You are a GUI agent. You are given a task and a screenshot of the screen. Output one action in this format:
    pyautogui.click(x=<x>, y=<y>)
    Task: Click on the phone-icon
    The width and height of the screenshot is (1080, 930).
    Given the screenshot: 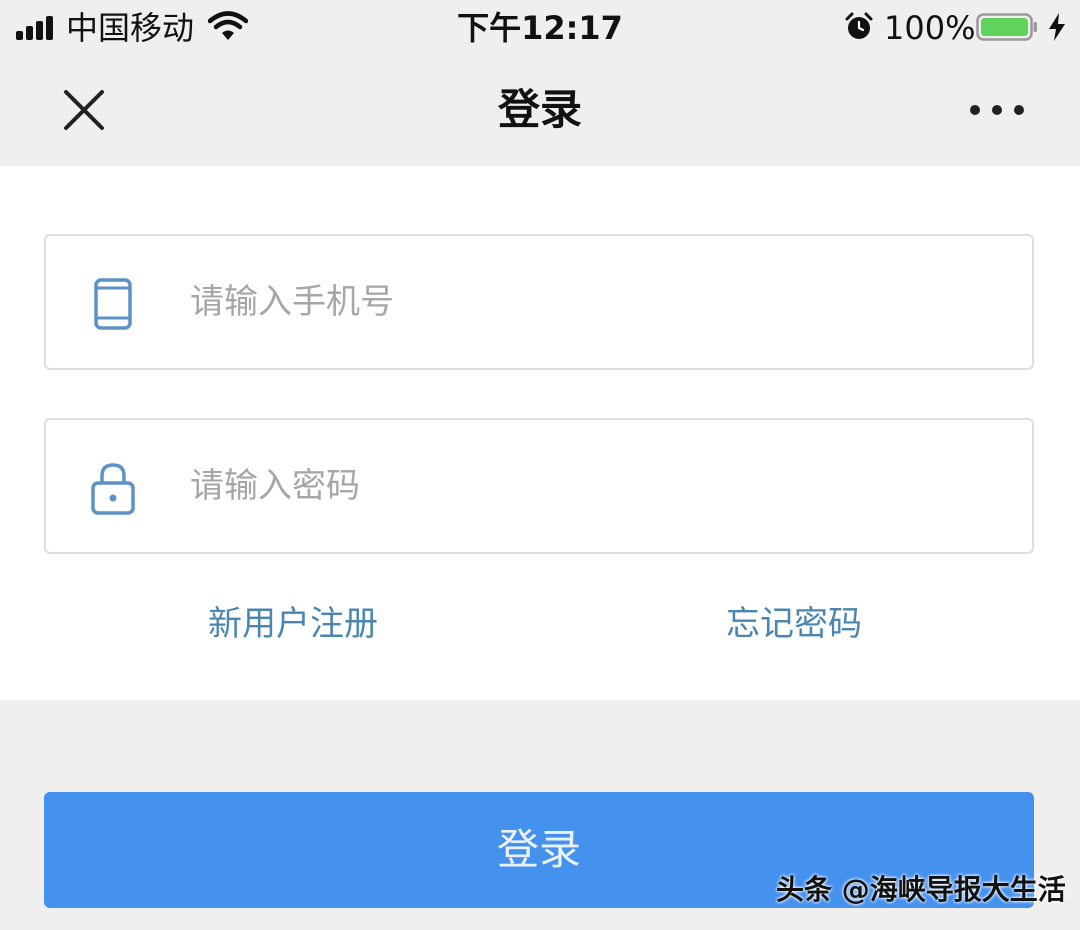 What is the action you would take?
    pyautogui.click(x=113, y=304)
    